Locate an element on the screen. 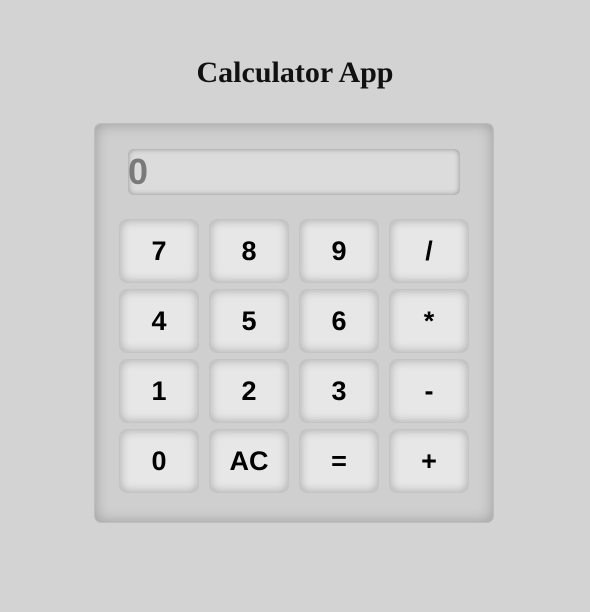 The width and height of the screenshot is (590, 612). key-7: 7 is located at coordinates (159, 251).